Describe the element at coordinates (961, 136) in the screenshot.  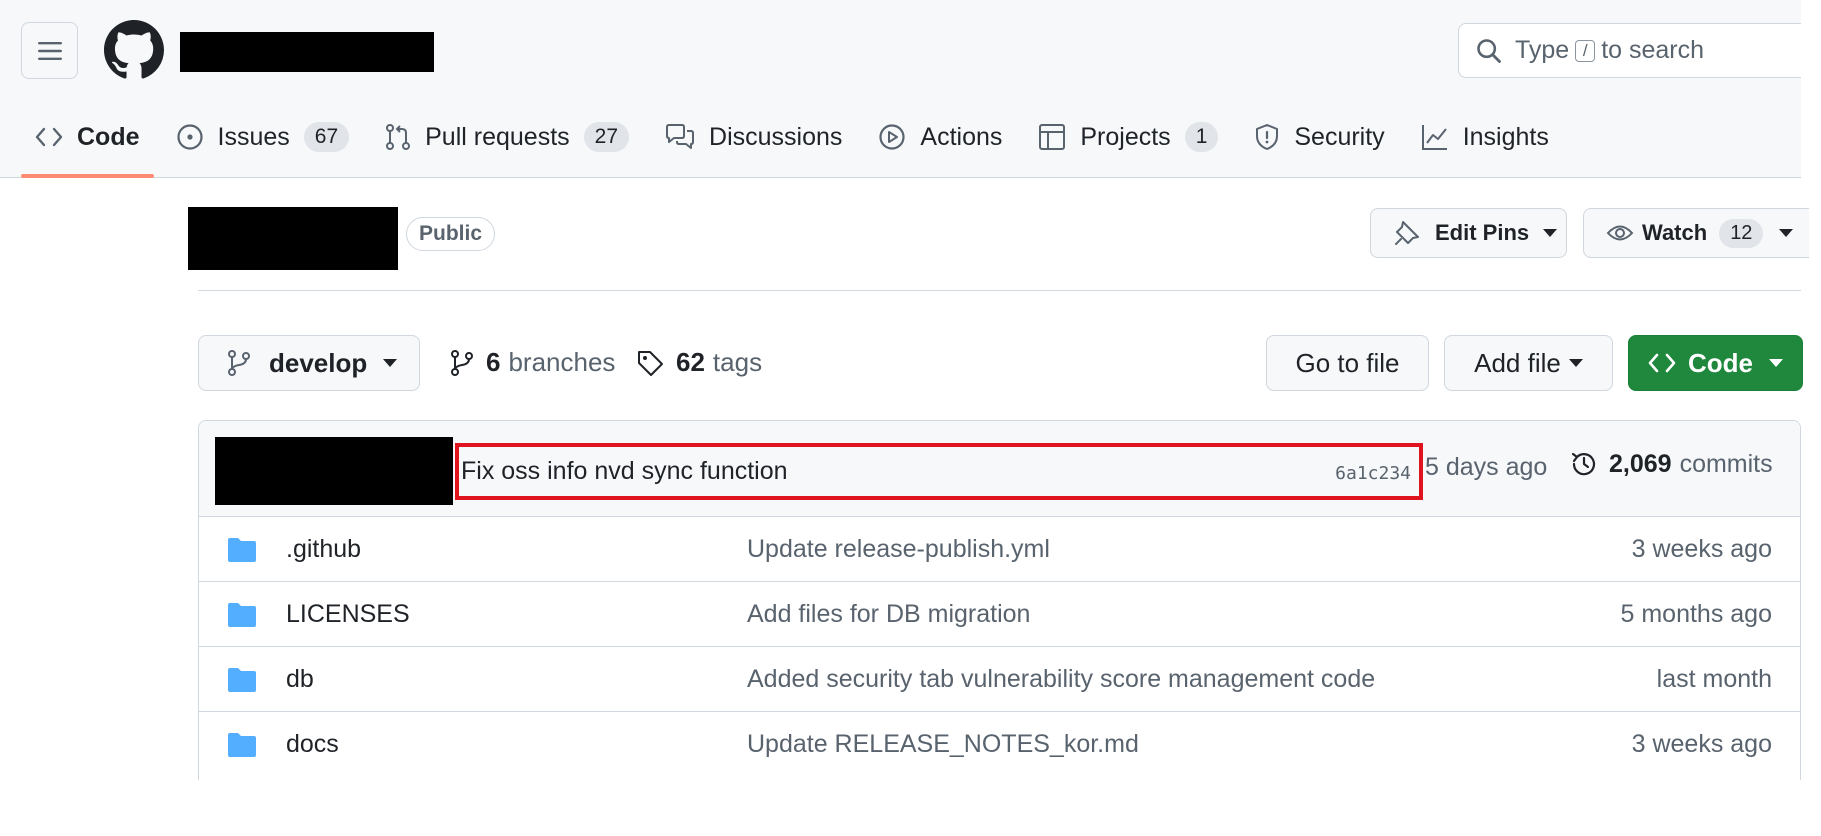
I see `tab-actions-label: Actions` at that location.